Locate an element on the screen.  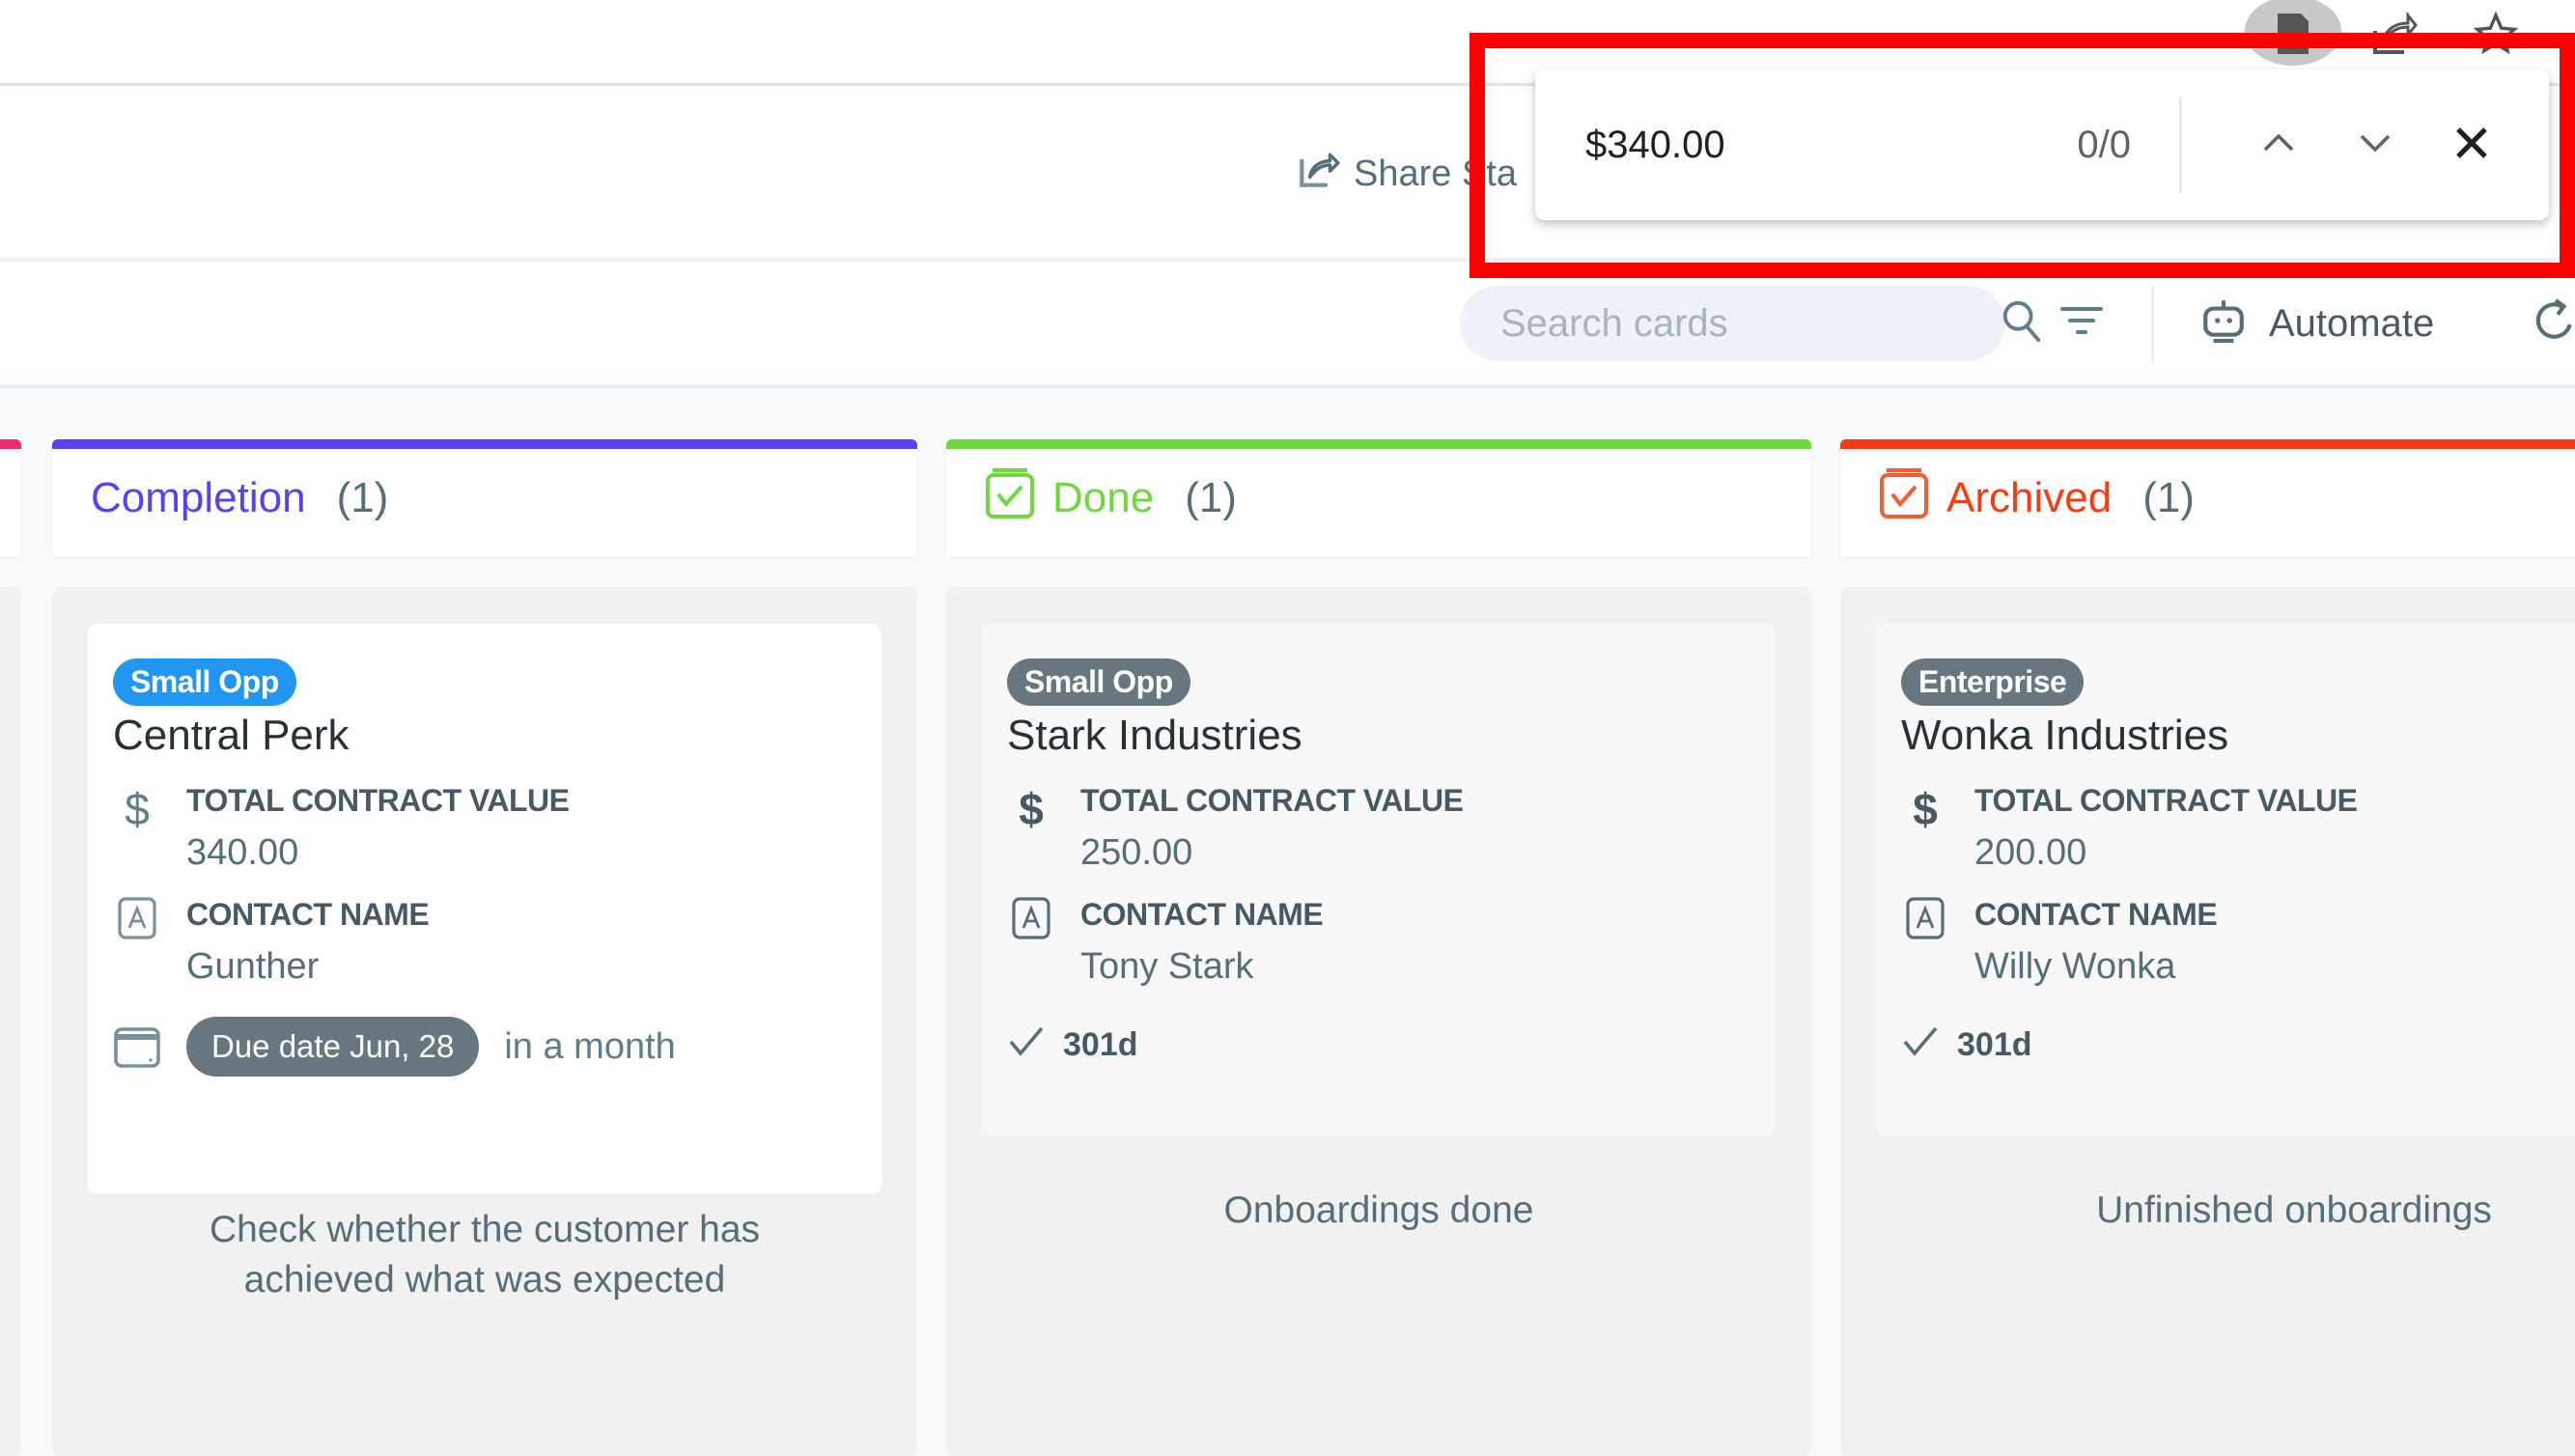
share-icon is located at coordinates (1318, 174).